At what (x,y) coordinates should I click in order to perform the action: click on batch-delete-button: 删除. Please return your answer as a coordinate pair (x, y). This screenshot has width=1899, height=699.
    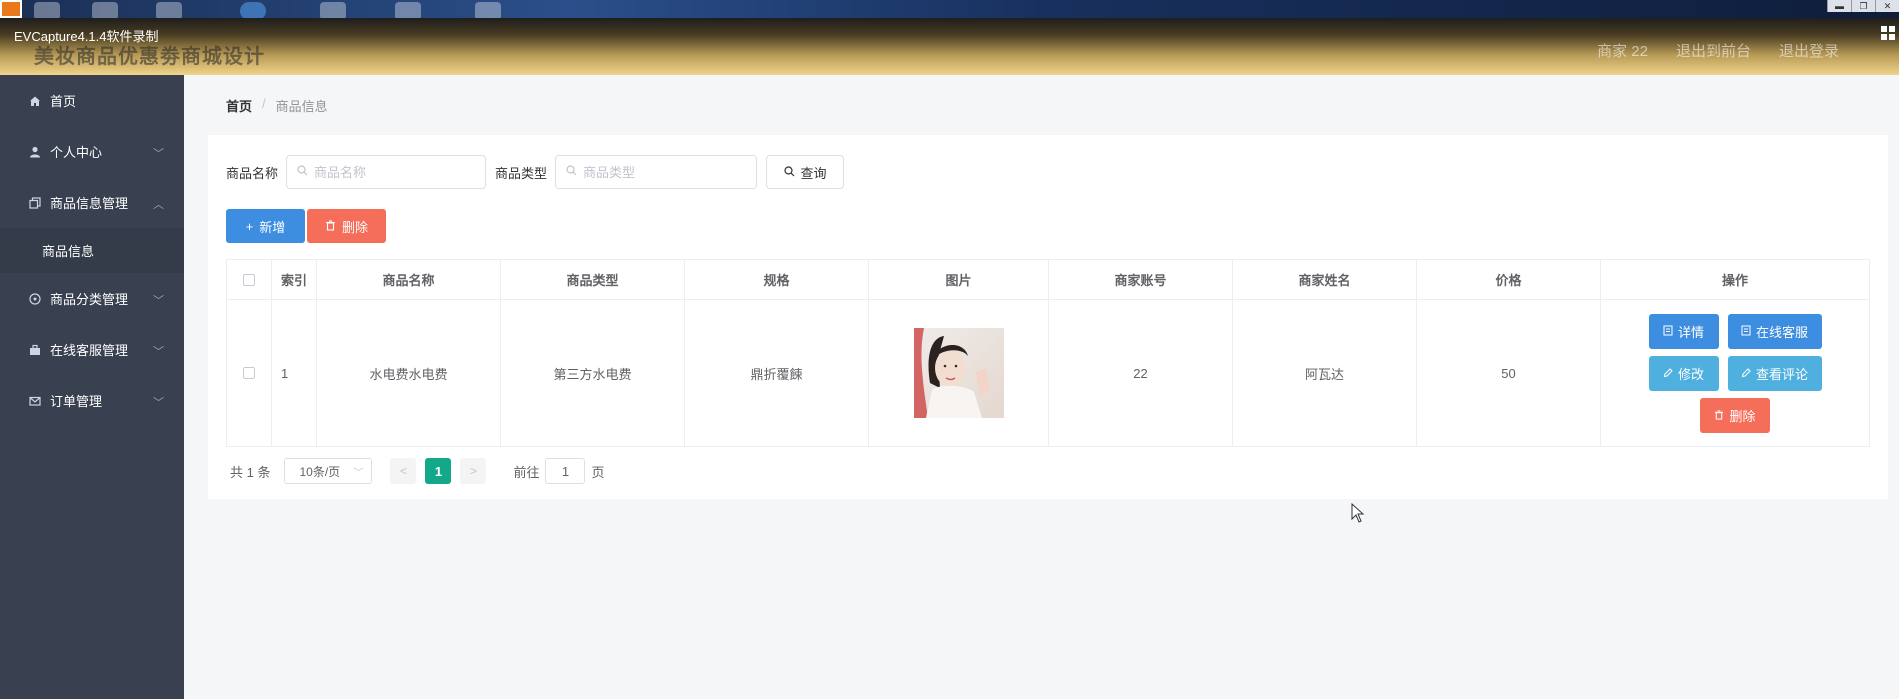
    Looking at the image, I should click on (346, 226).